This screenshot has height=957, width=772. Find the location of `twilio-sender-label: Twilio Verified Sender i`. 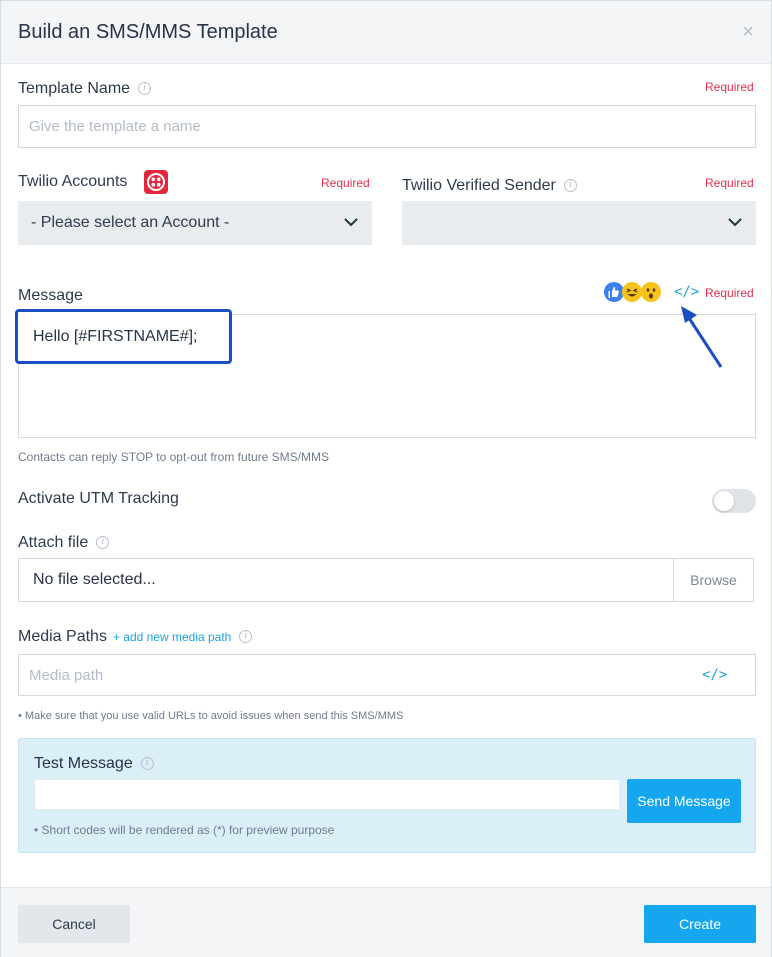

twilio-sender-label: Twilio Verified Sender i is located at coordinates (489, 186).